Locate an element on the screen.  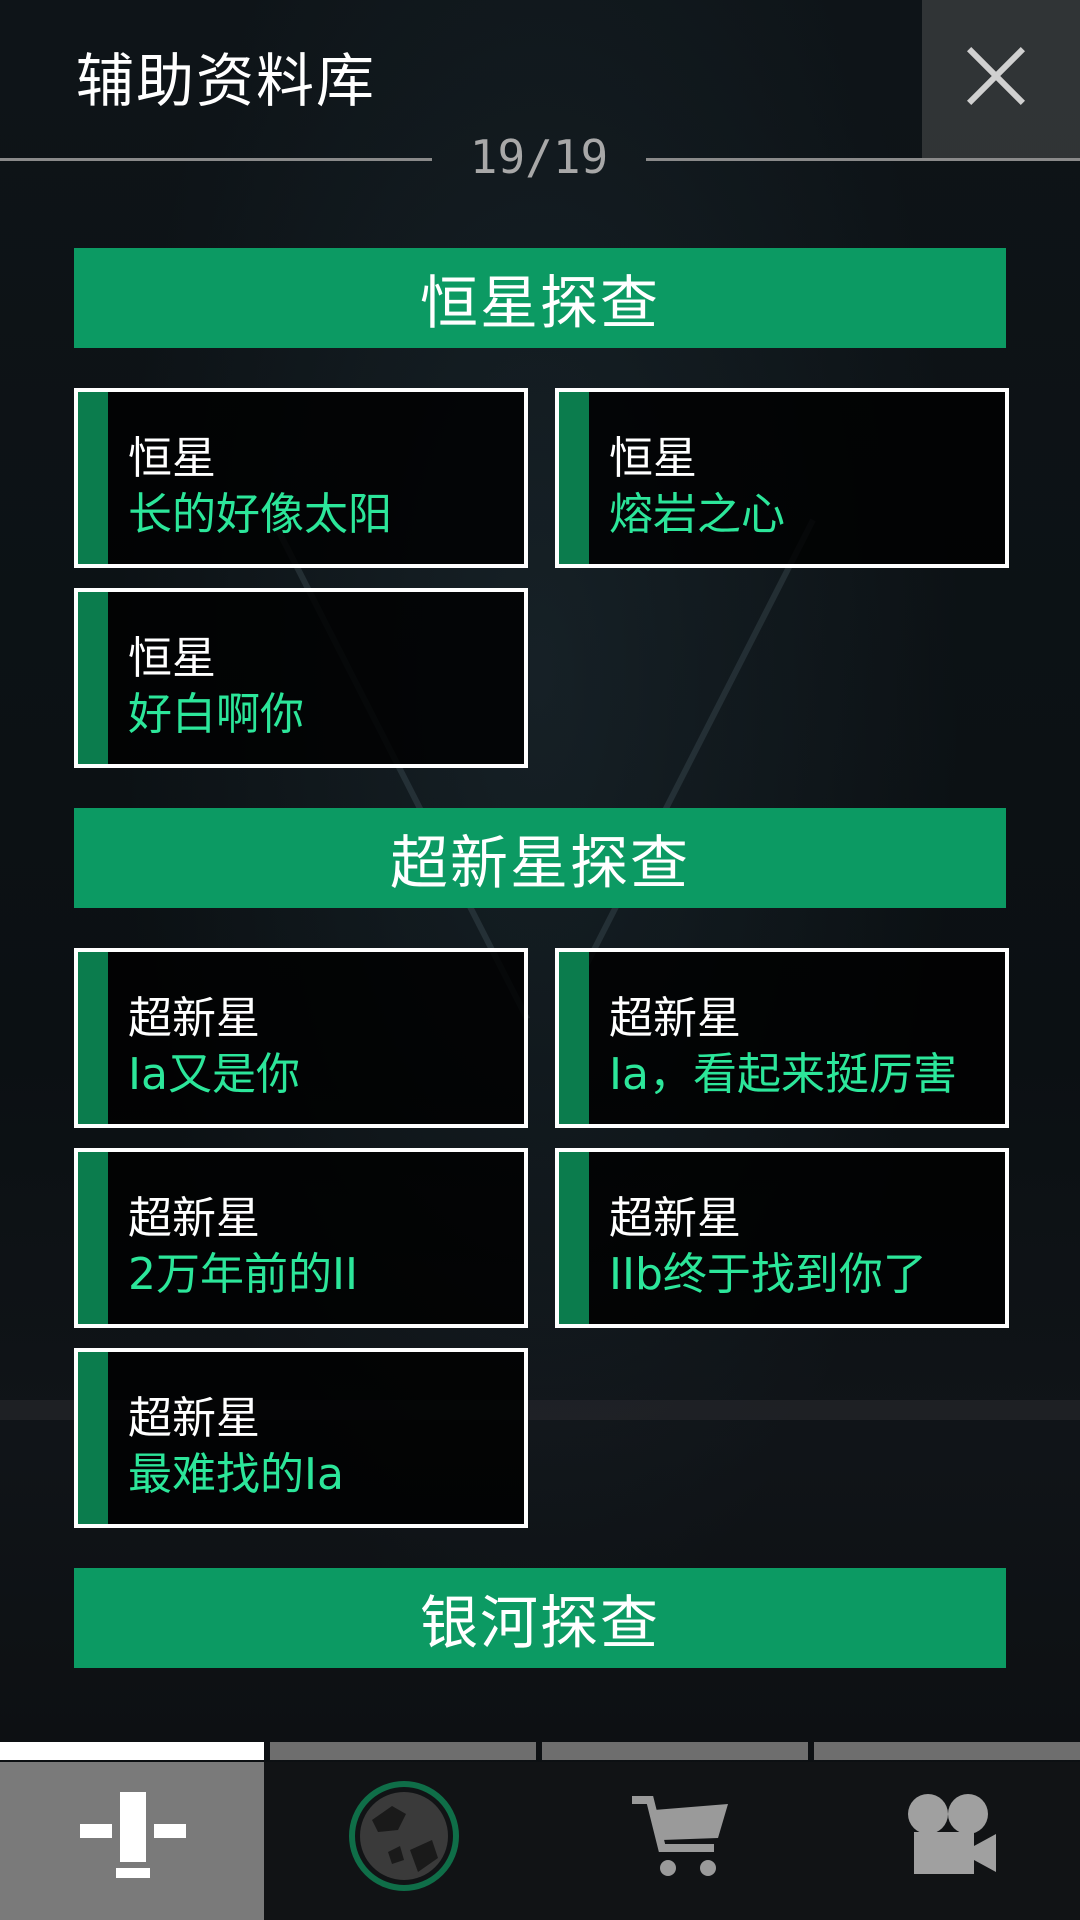
entry-card: 超新星 最难找的Ia is located at coordinates (301, 1438).